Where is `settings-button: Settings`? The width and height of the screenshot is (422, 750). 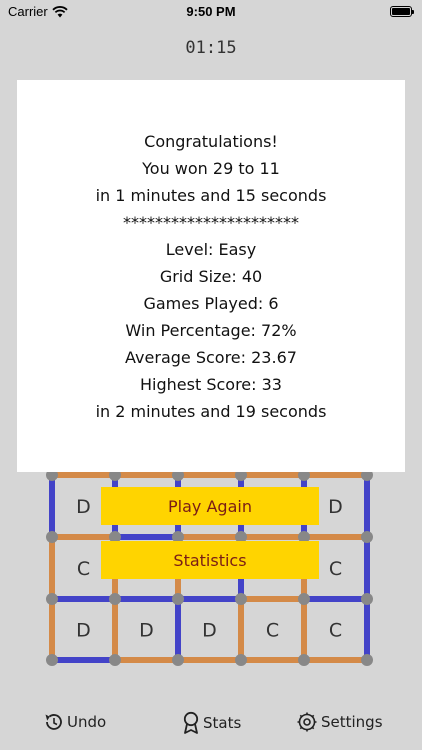
settings-button: Settings is located at coordinates (339, 722).